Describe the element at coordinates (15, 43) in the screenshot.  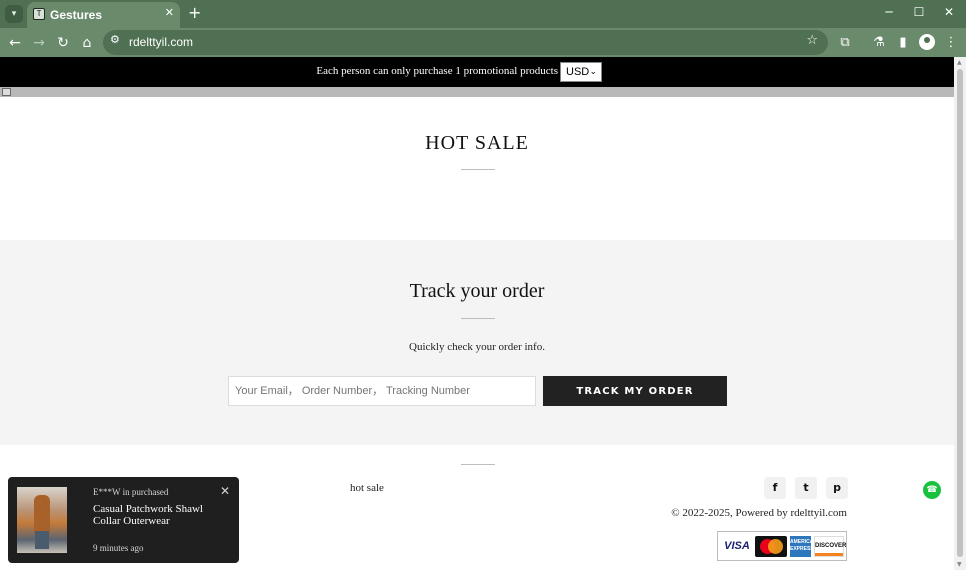
I see `back-icon: ←` at that location.